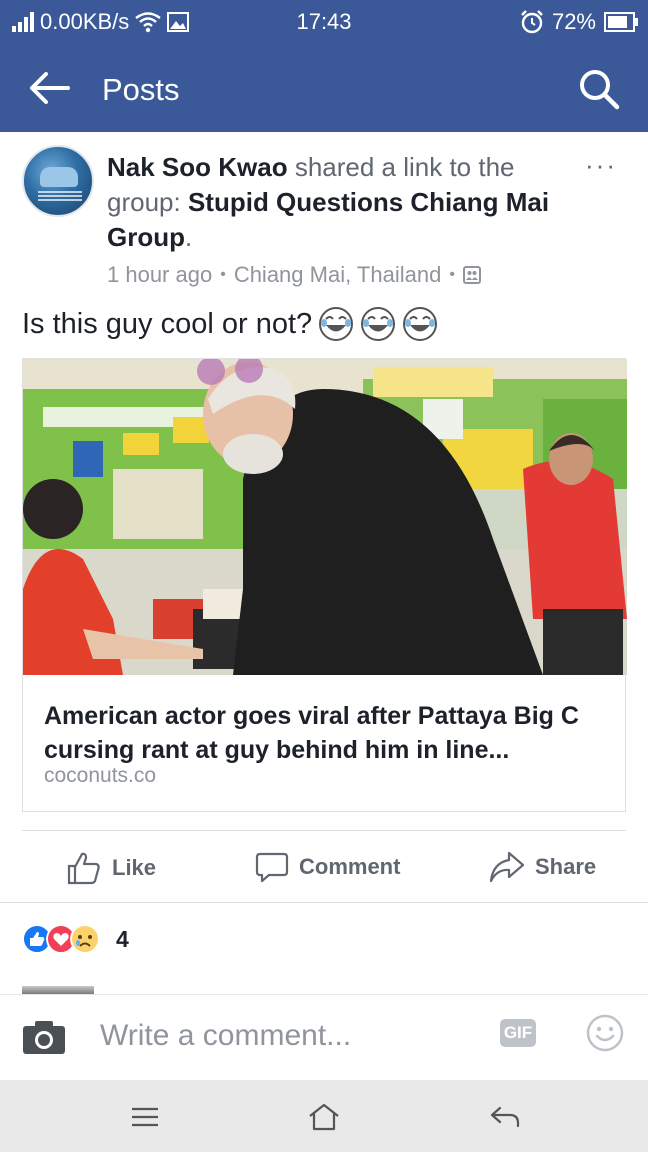  Describe the element at coordinates (518, 1033) in the screenshot. I see `gif-button: GIF` at that location.